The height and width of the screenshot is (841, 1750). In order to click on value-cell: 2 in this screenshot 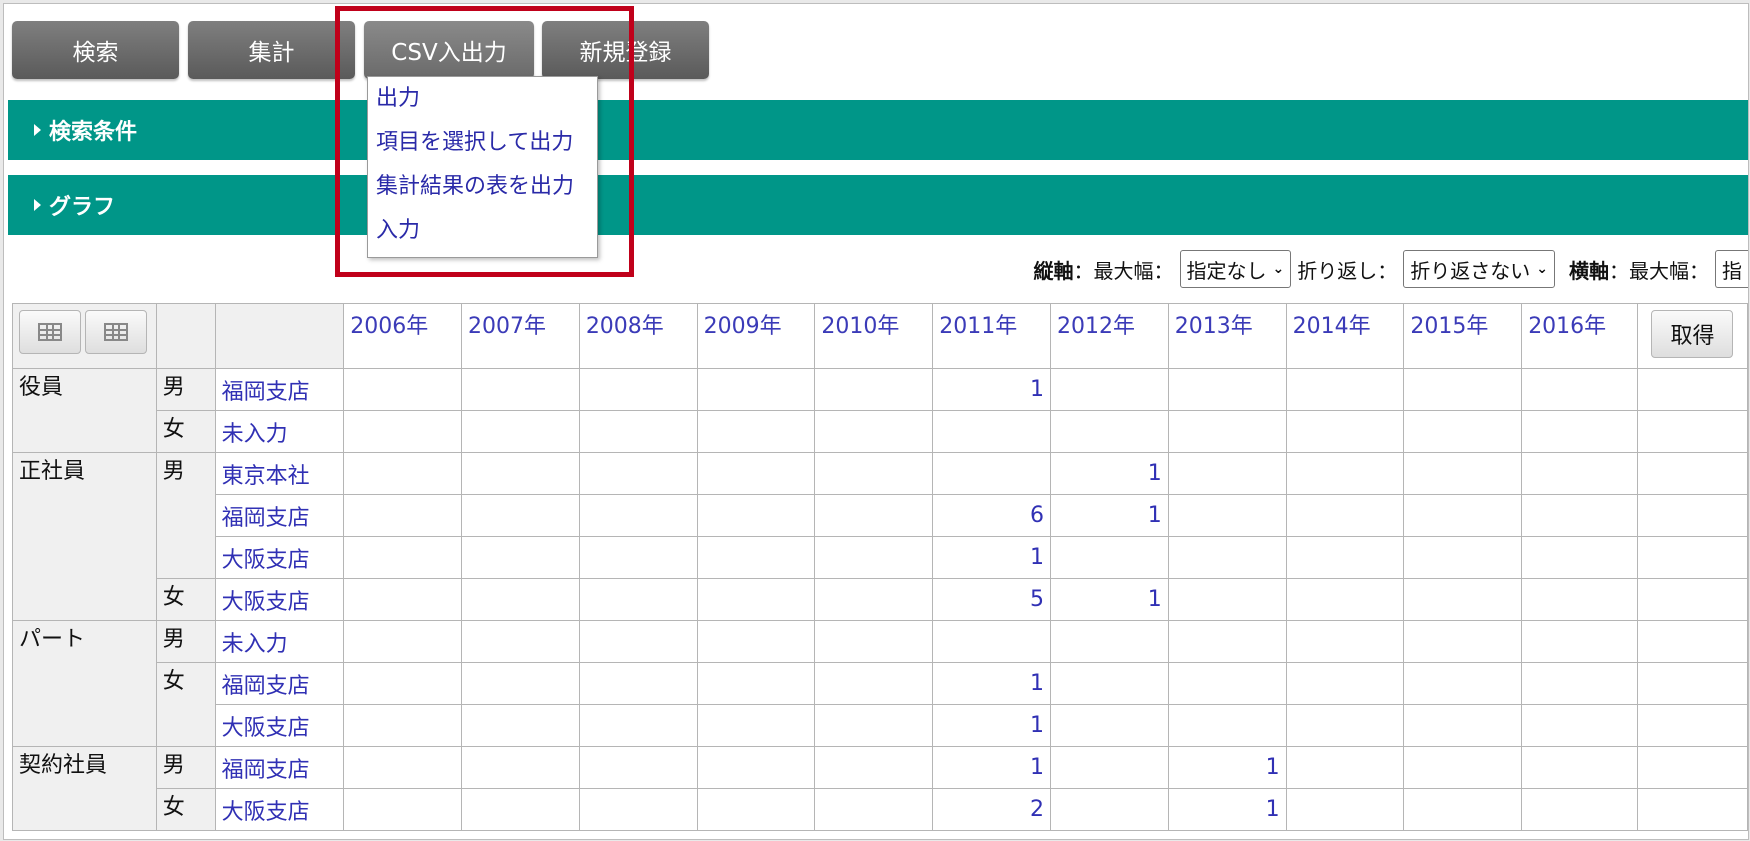, I will do `click(991, 809)`.